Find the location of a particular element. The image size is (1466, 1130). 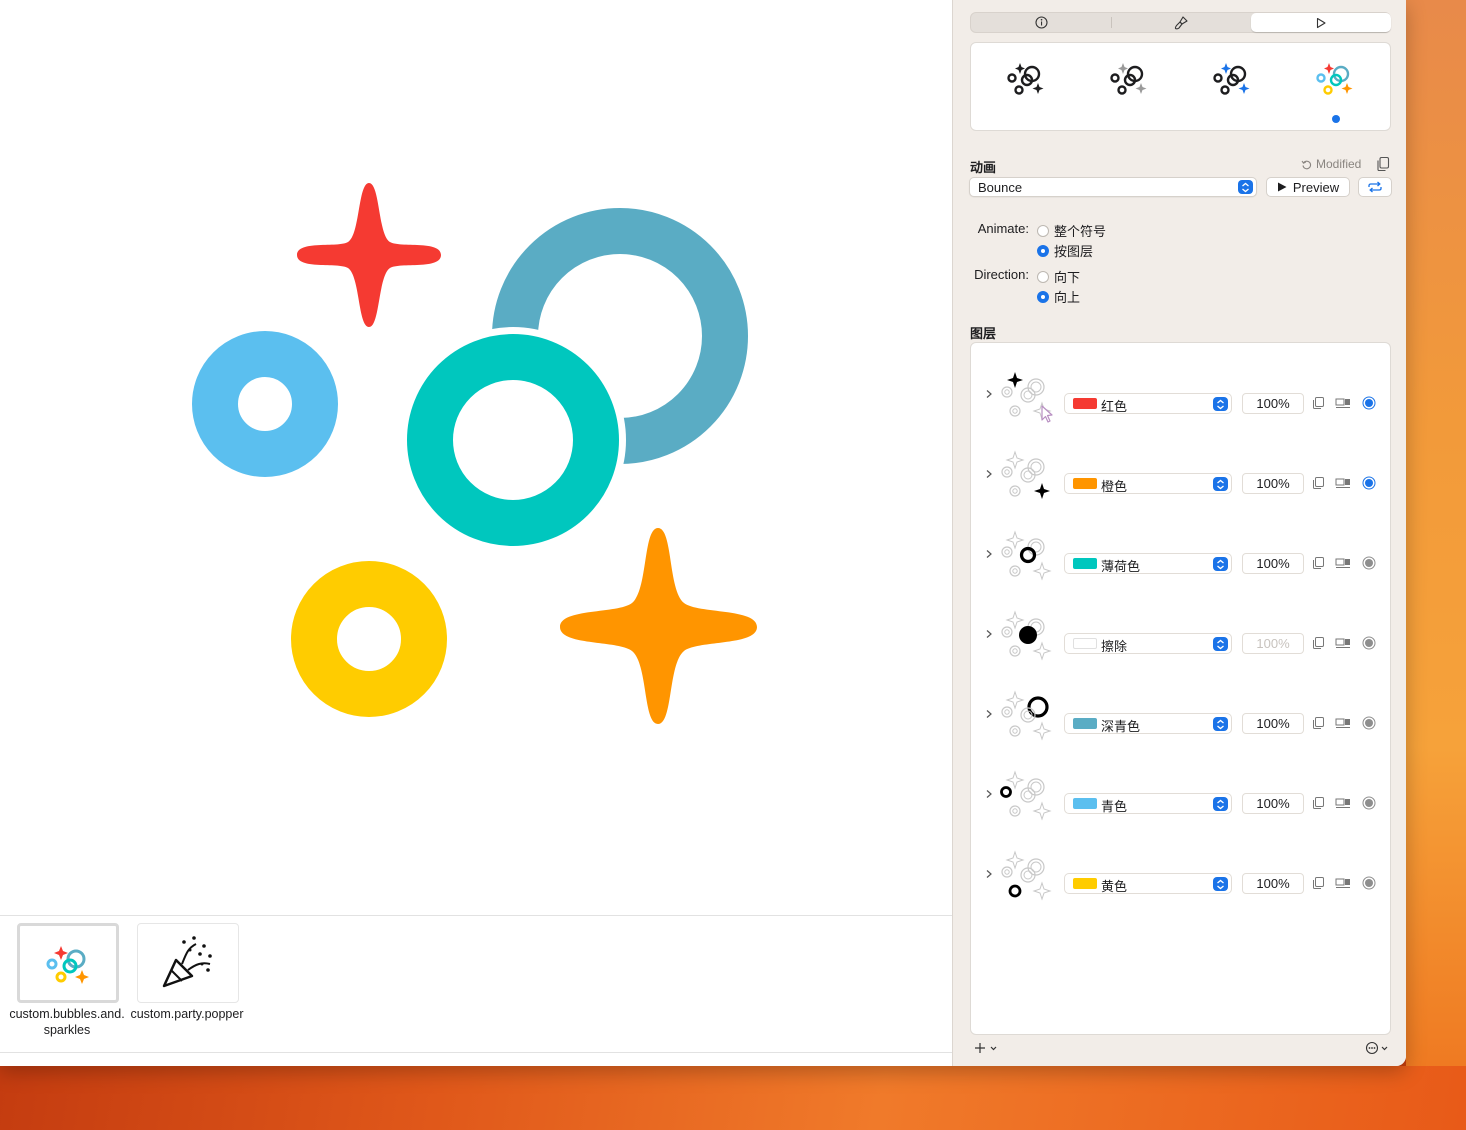

desktop-wallpaper is located at coordinates (733, 1098).